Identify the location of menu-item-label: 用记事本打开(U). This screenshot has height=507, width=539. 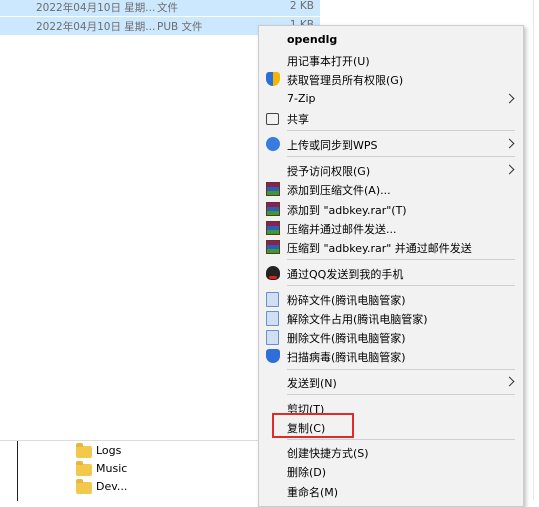
(328, 61).